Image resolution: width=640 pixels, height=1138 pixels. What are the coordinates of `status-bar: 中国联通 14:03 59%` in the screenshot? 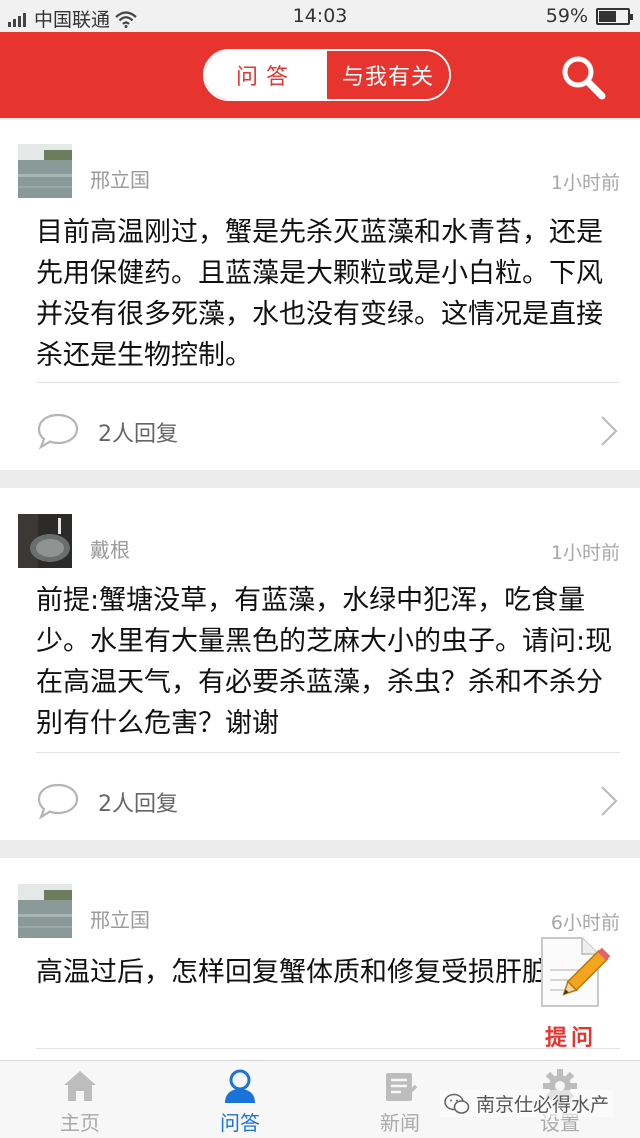 It's located at (320, 16).